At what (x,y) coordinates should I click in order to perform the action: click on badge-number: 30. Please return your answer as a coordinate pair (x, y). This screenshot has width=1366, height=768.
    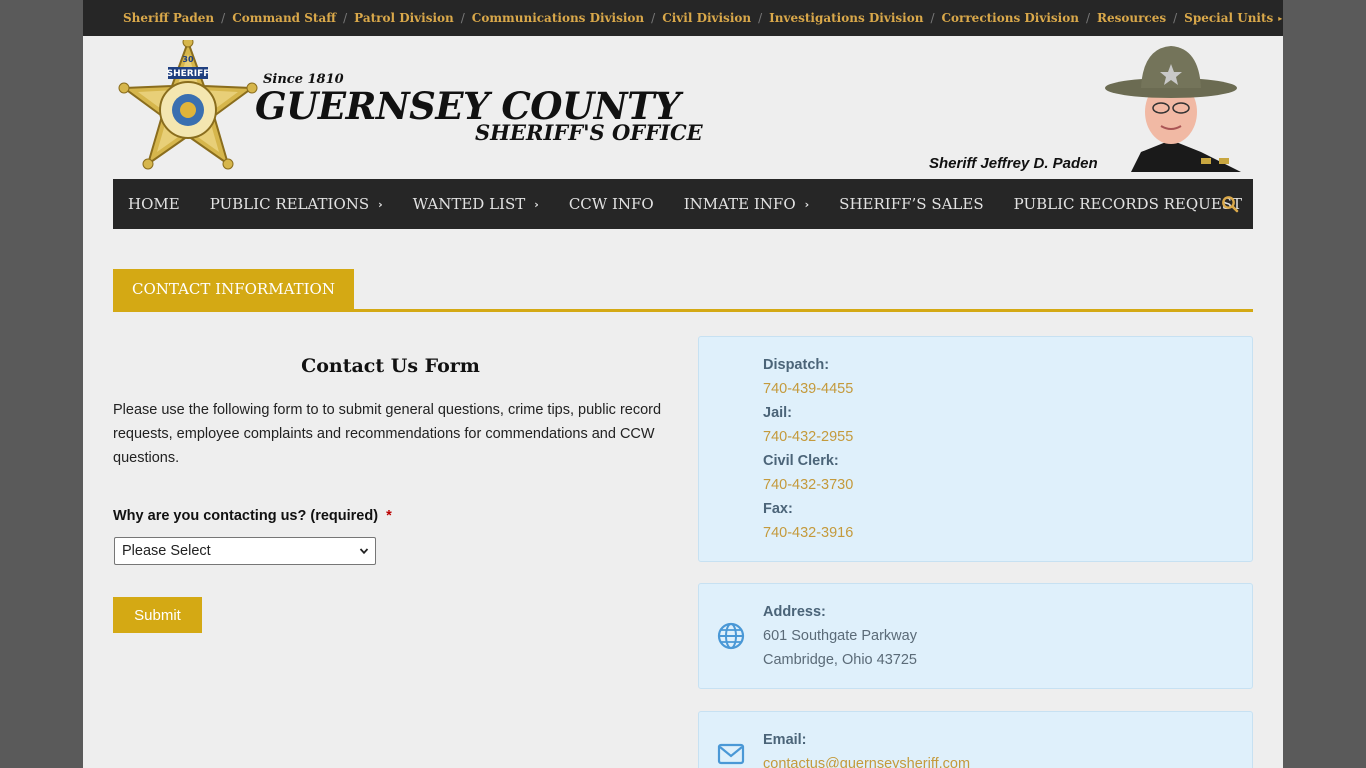
    Looking at the image, I should click on (188, 59).